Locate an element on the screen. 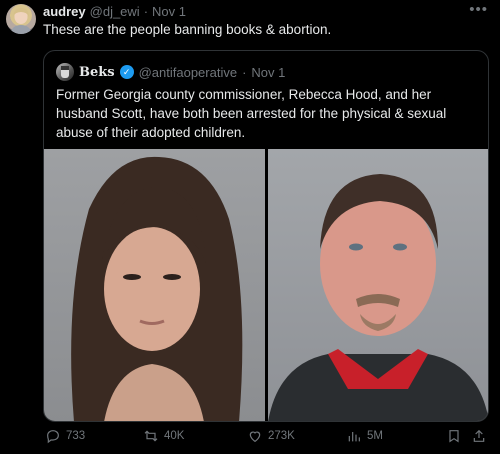  repost-count: 40K is located at coordinates (174, 436).